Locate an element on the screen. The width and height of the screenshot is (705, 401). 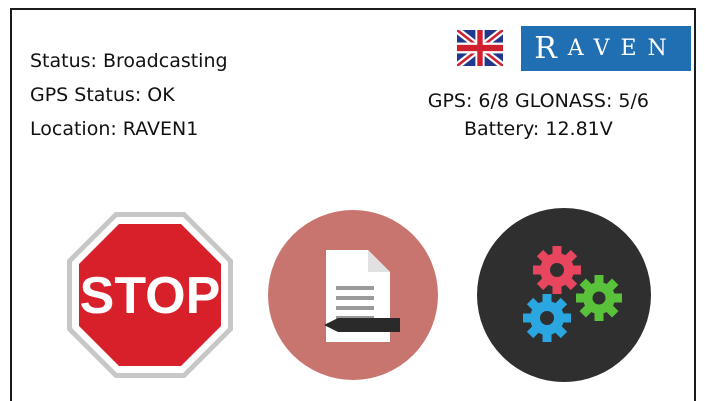
location-status: Location: RAVEN1 is located at coordinates (114, 129).